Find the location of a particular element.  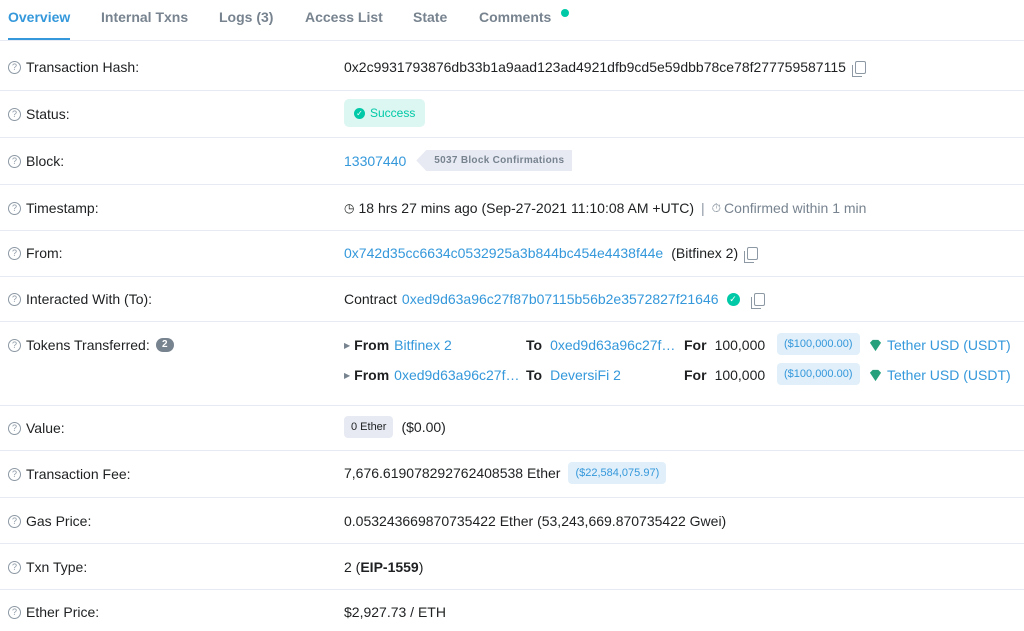

label-transaction-fee: Transaction Fee: is located at coordinates (78, 474).